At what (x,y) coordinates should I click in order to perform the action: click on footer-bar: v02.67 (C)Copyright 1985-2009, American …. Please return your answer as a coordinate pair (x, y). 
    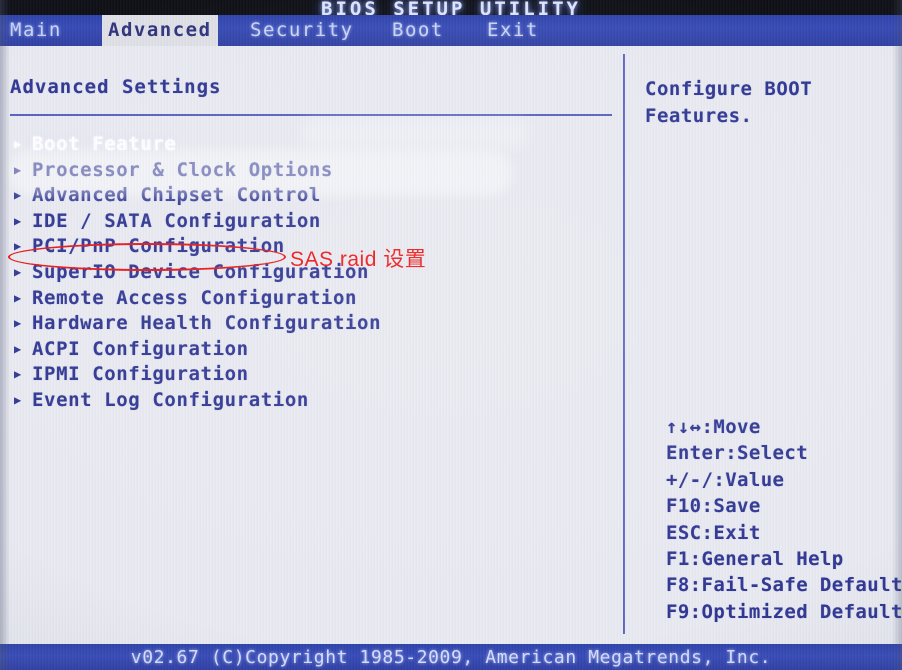
    Looking at the image, I should click on (451, 657).